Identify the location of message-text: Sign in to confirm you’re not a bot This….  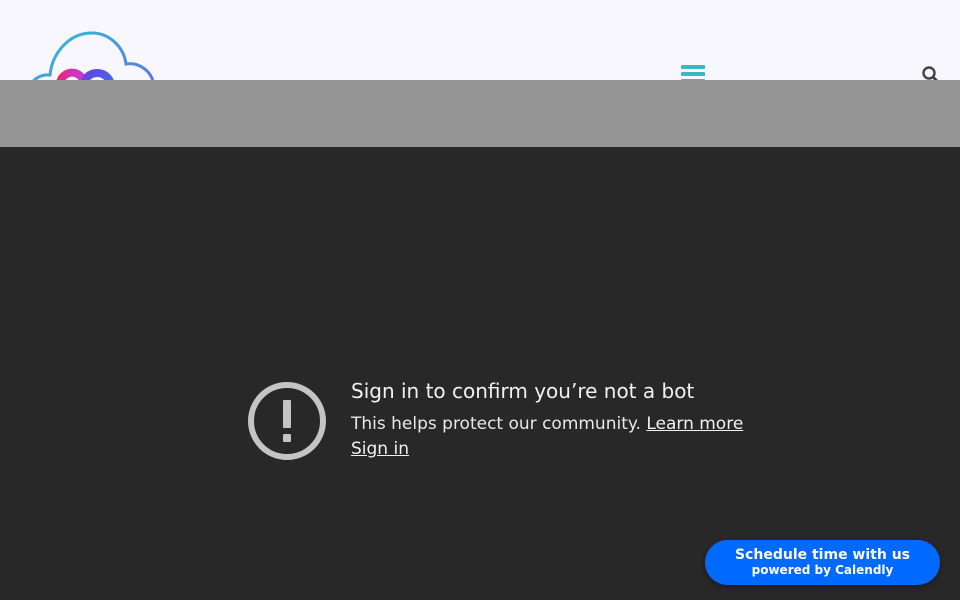
(561, 420).